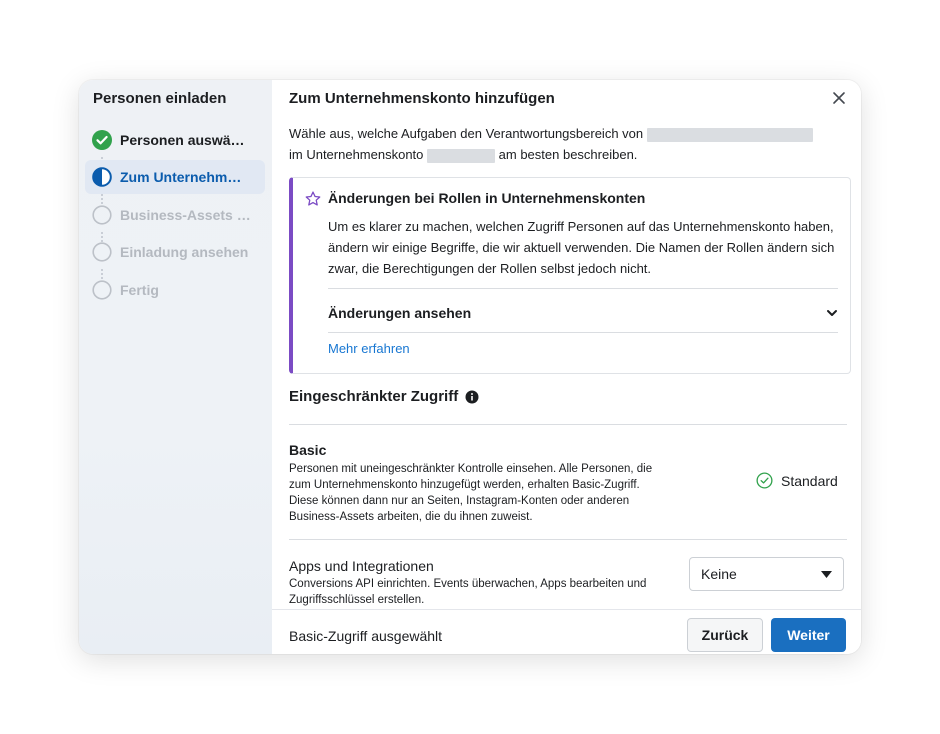 The image size is (940, 734). I want to click on star-icon, so click(313, 199).